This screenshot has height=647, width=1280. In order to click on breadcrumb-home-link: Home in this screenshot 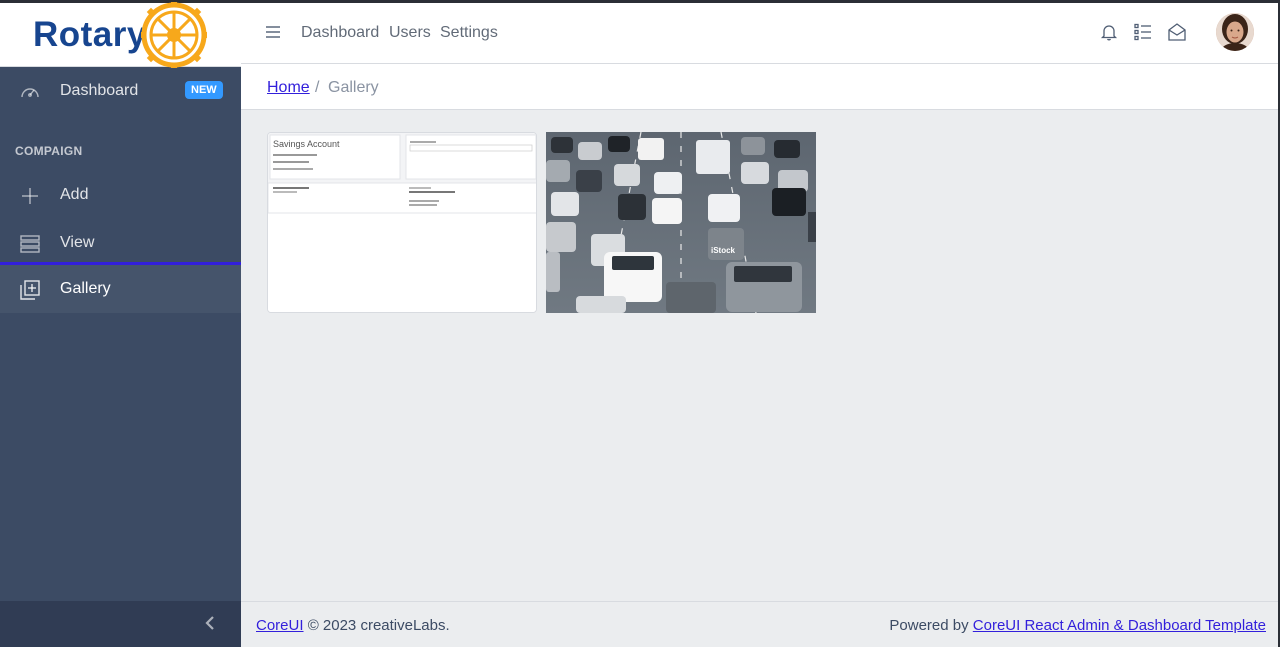, I will do `click(288, 88)`.